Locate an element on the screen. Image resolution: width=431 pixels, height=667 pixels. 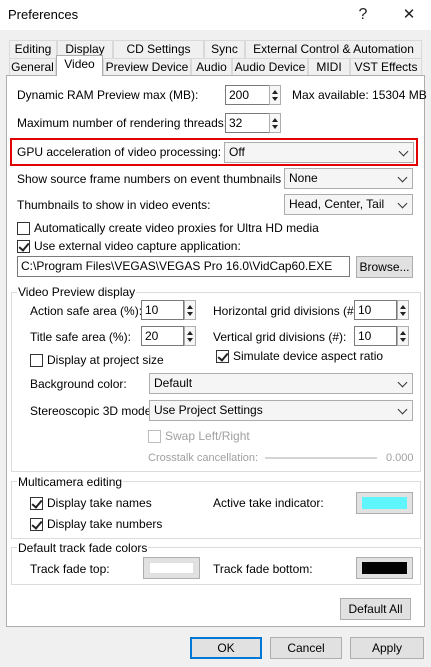
fade-bottom-swatch is located at coordinates (384, 568).